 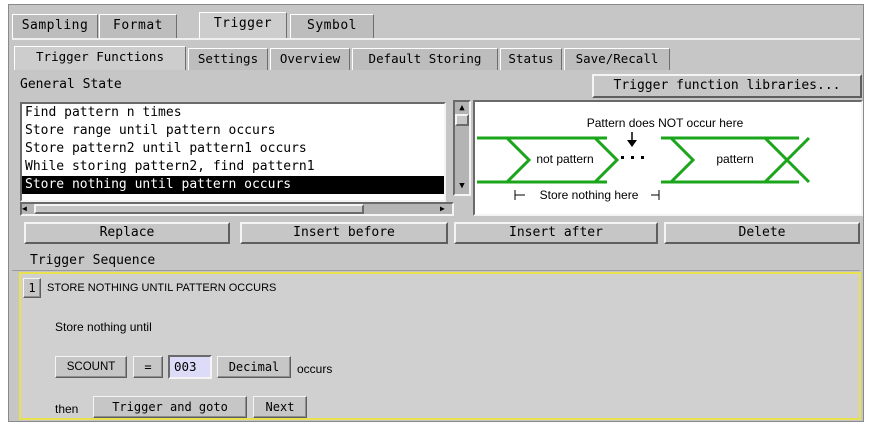 I want to click on insert-after-button: Insert after, so click(x=556, y=233).